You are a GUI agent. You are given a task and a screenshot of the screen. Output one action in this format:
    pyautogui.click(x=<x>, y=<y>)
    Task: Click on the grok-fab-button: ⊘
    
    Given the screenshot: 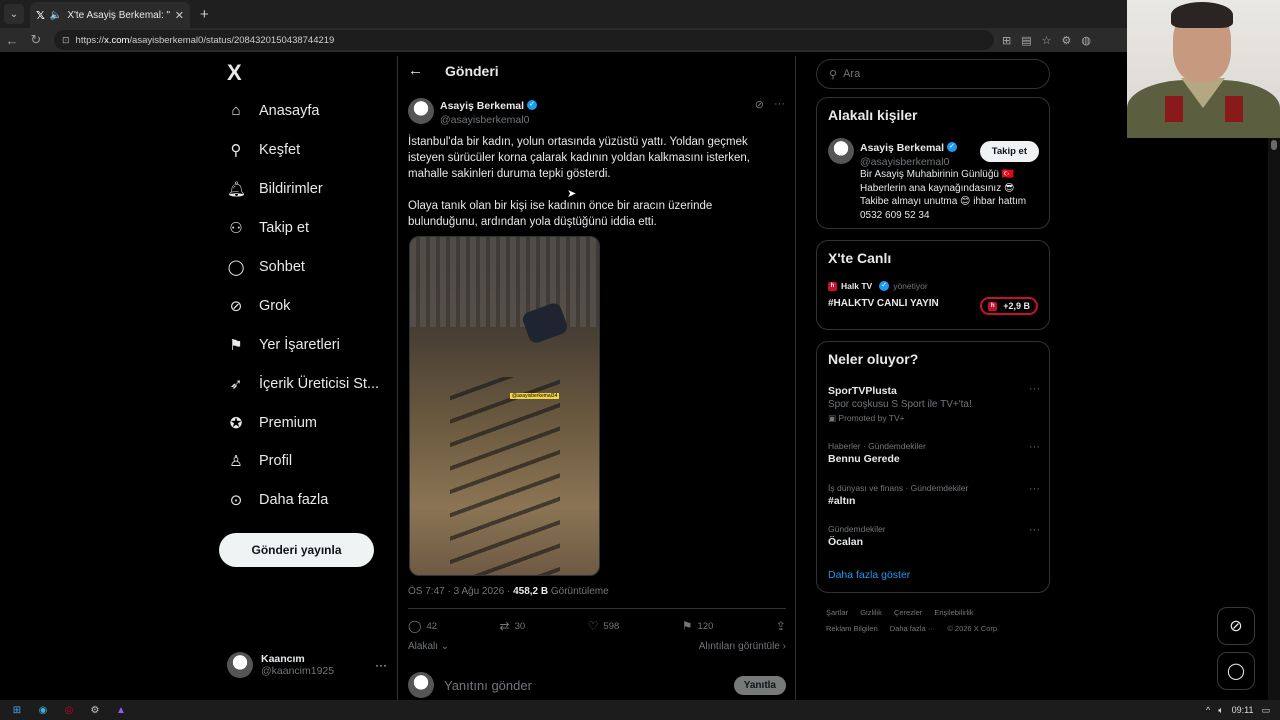 What is the action you would take?
    pyautogui.click(x=1236, y=626)
    